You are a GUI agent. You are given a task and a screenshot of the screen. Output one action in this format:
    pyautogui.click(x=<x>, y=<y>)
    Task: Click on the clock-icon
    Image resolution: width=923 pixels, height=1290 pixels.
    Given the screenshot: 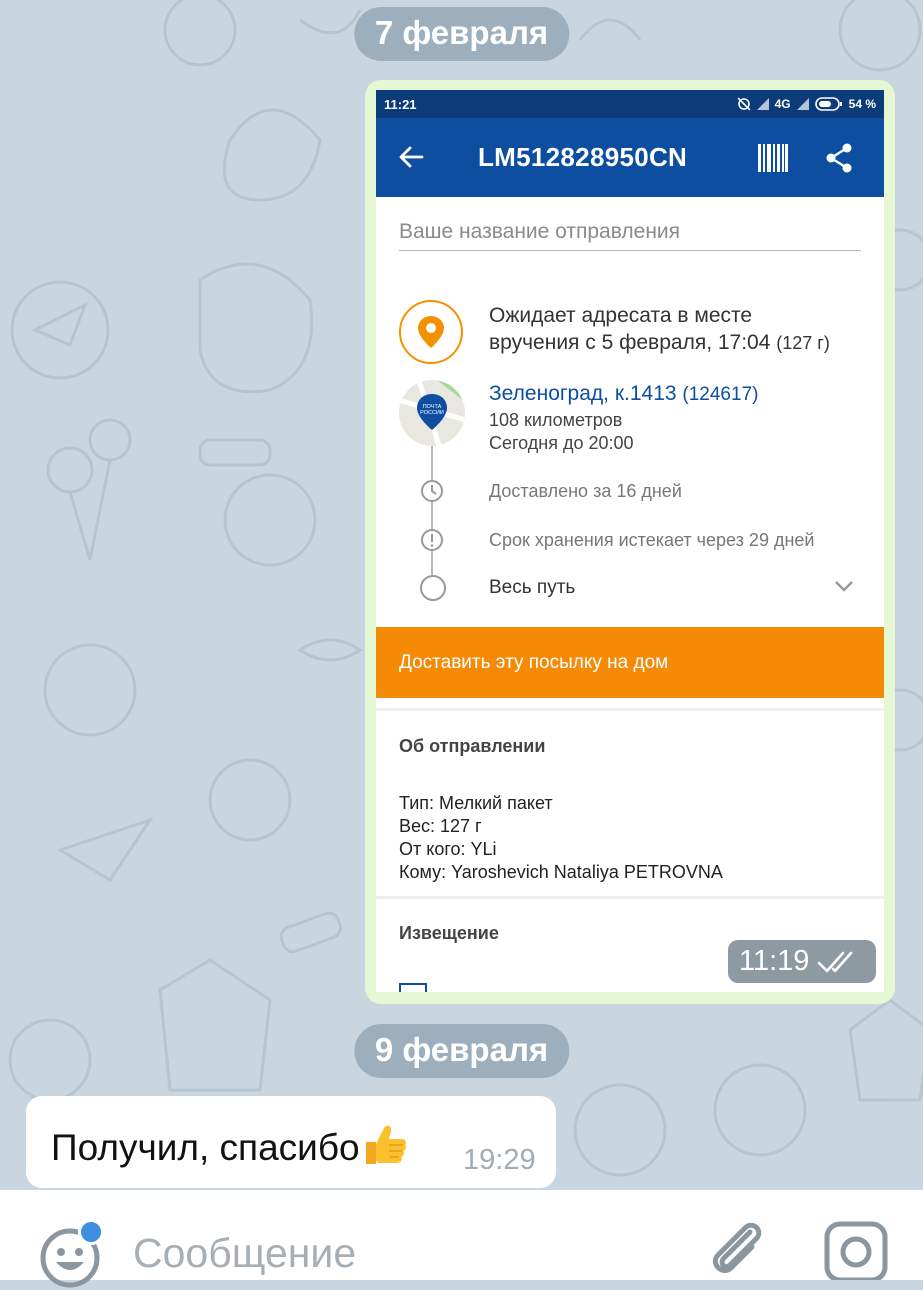 What is the action you would take?
    pyautogui.click(x=432, y=491)
    